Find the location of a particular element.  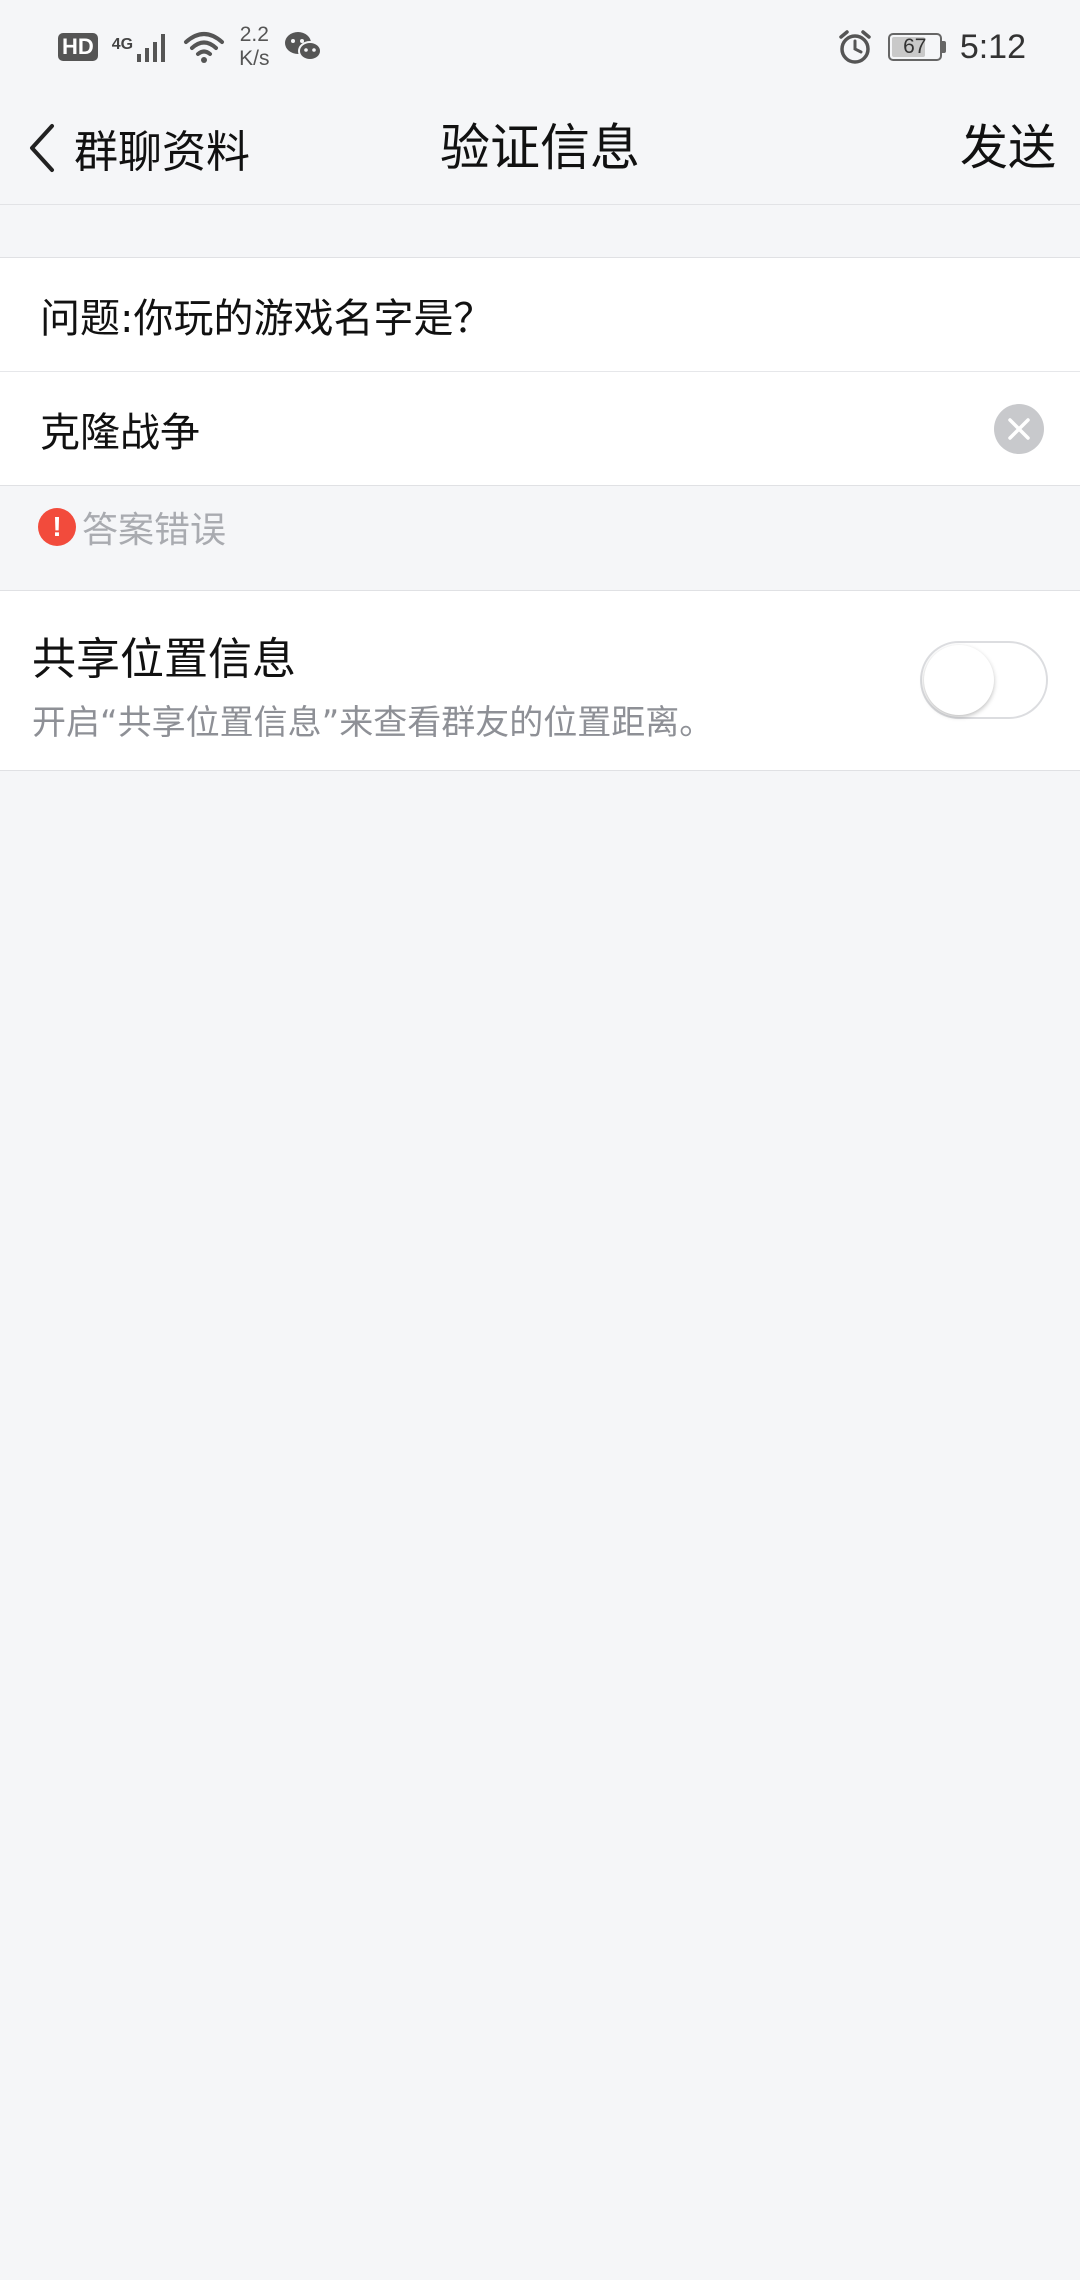

answer-input is located at coordinates (480, 428).